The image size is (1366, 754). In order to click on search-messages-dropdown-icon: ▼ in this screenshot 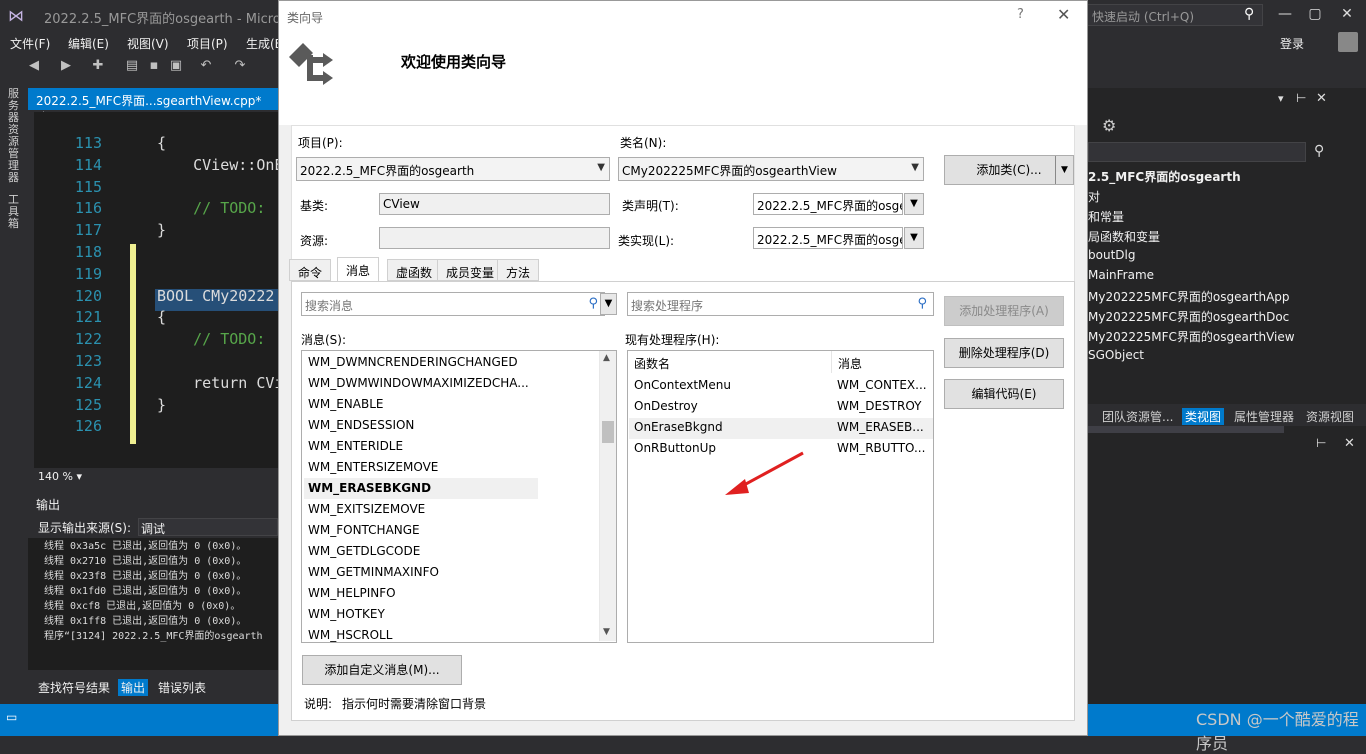, I will do `click(608, 304)`.